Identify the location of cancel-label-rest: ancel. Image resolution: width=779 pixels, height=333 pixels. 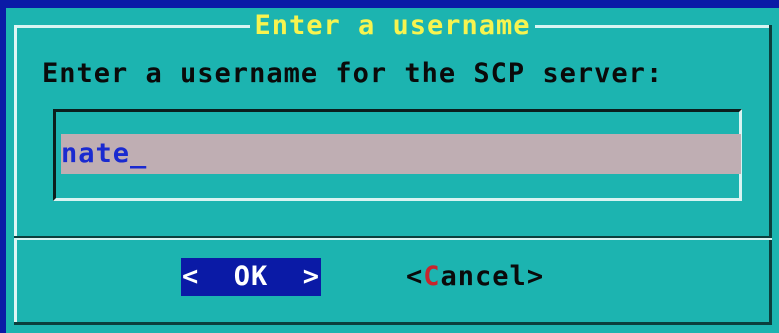
(483, 276).